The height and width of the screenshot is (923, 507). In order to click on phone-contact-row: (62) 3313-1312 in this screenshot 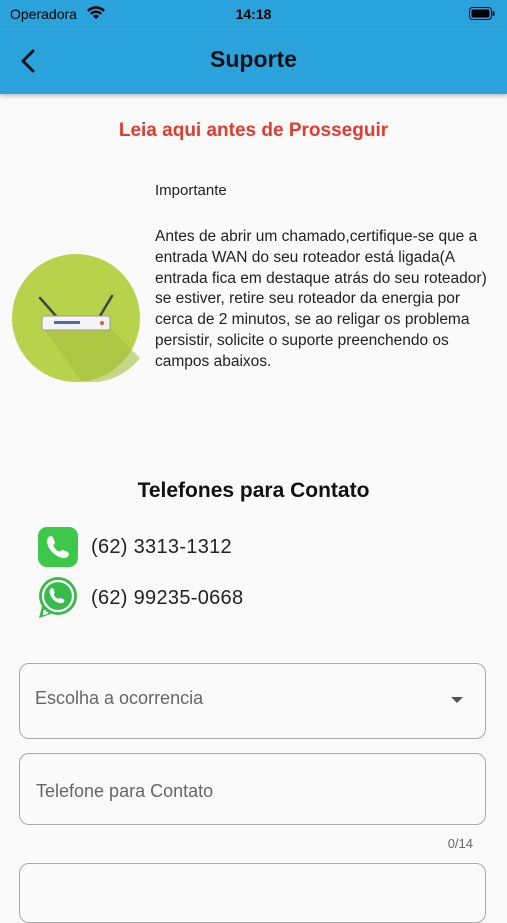, I will do `click(135, 547)`.